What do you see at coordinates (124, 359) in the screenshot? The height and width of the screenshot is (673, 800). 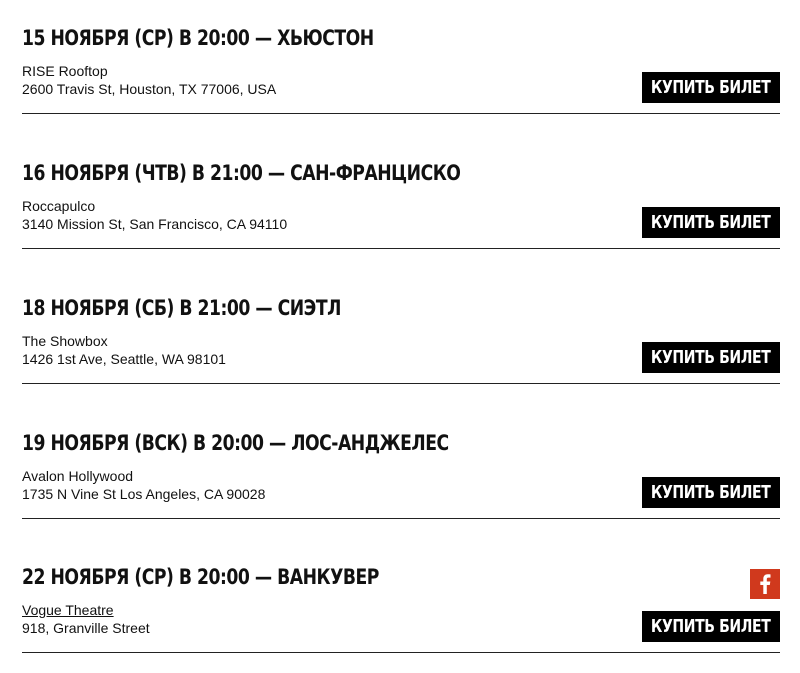 I see `venue-address: 1426 1st Ave, Seattle, WA 98101` at bounding box center [124, 359].